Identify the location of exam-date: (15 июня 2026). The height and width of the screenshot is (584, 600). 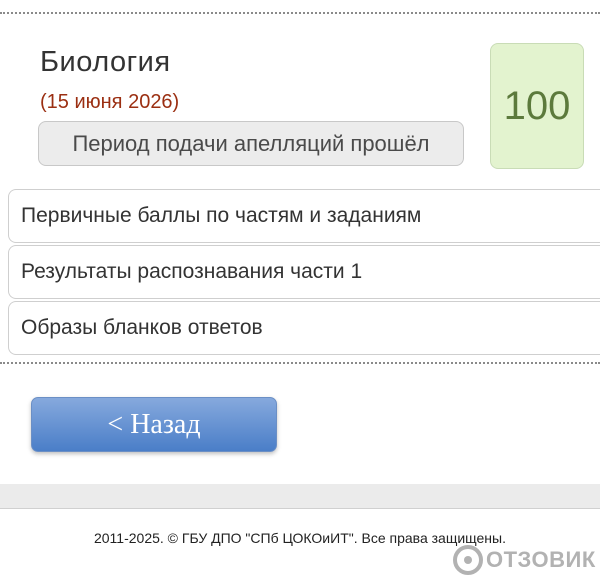
(110, 102).